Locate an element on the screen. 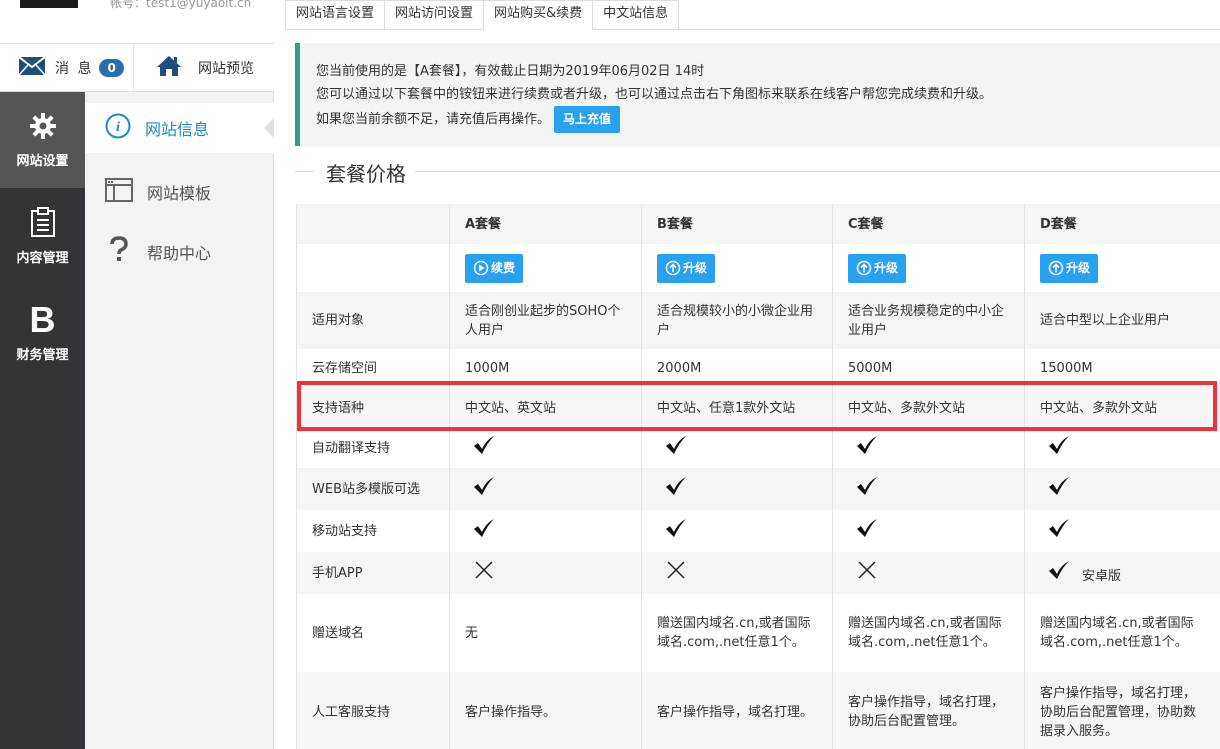  site-preview-label: 网站预览 is located at coordinates (226, 69).